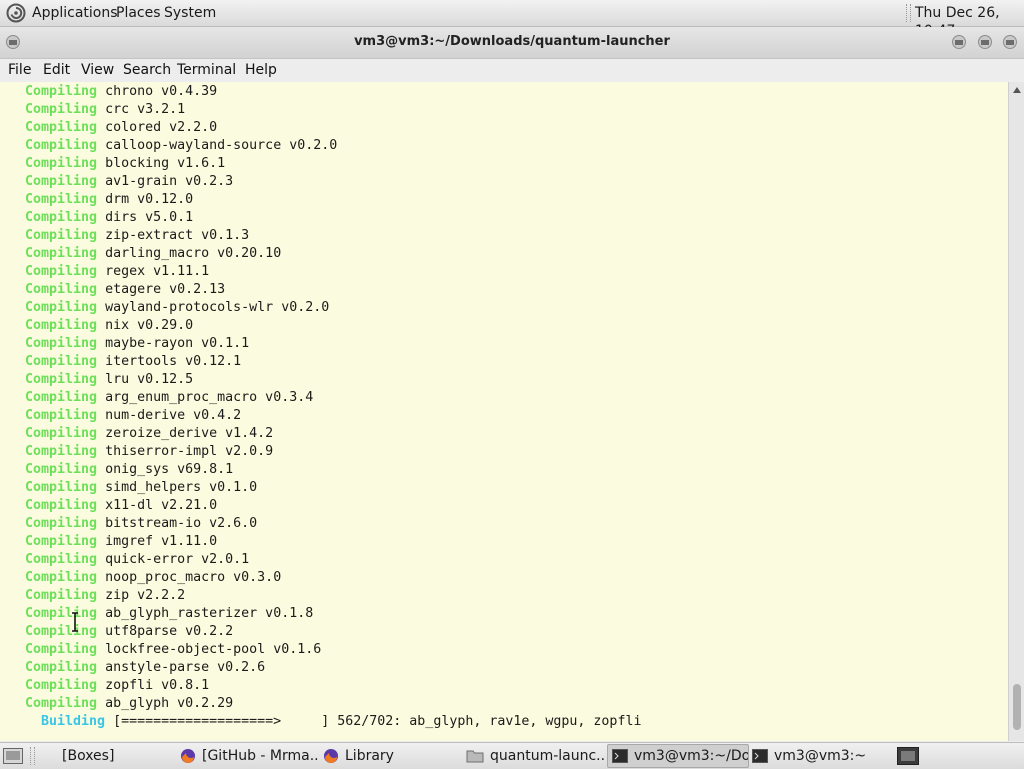 This screenshot has height=769, width=1024. I want to click on menu-help: Help, so click(261, 70).